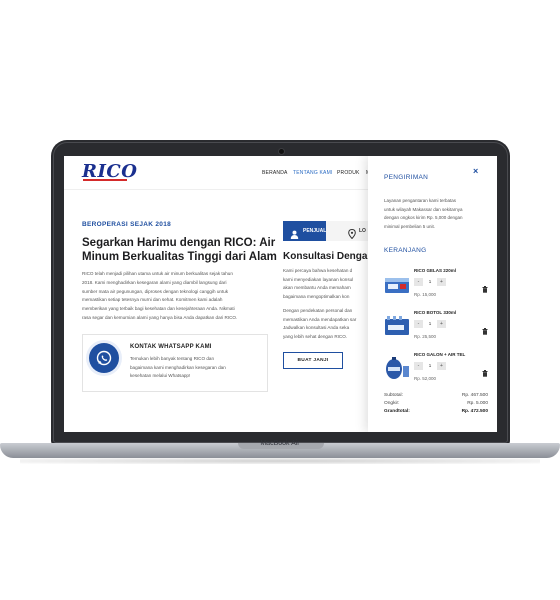 The width and height of the screenshot is (560, 600). What do you see at coordinates (440, 354) in the screenshot?
I see `cart-item-name: RICO GALON + AIR TEL` at bounding box center [440, 354].